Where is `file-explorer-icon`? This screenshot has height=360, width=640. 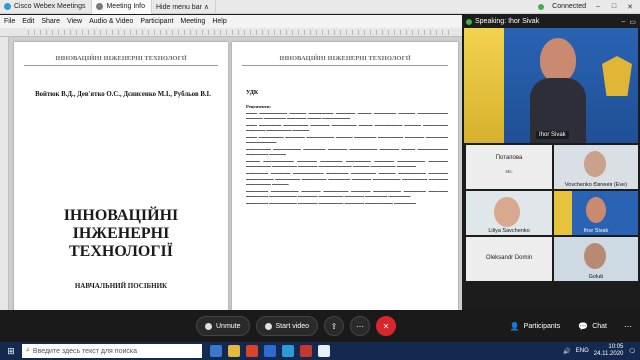
file-explorer-icon is located at coordinates (234, 351).